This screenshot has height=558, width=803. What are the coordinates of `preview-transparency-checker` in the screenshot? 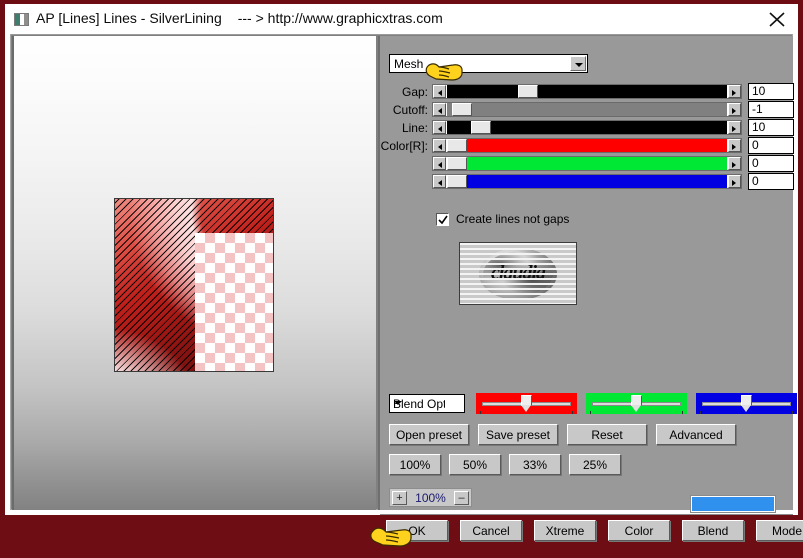 It's located at (234, 302).